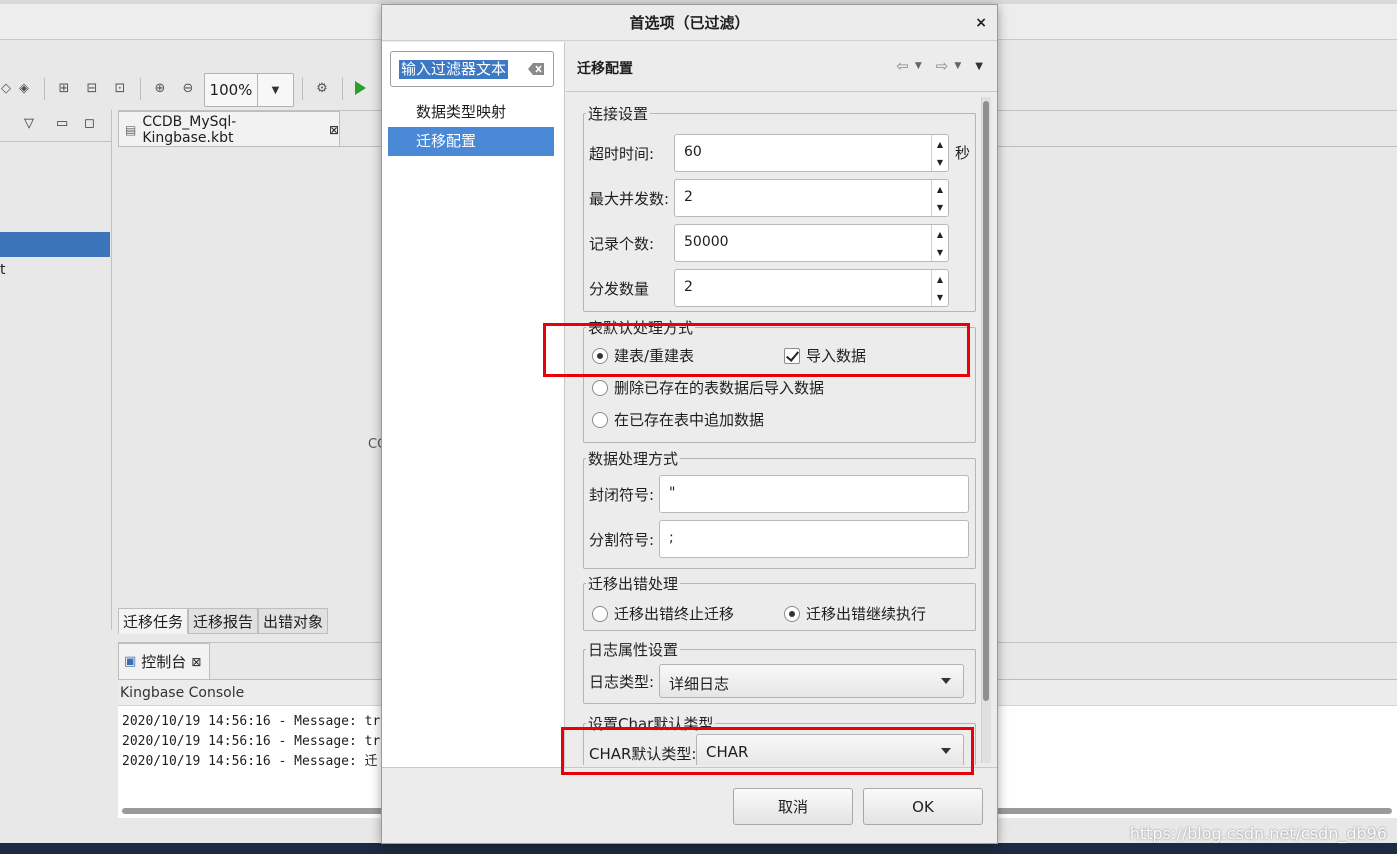  What do you see at coordinates (811, 243) in the screenshot?
I see `record-count-spinner: 50000 ▲ ▼` at bounding box center [811, 243].